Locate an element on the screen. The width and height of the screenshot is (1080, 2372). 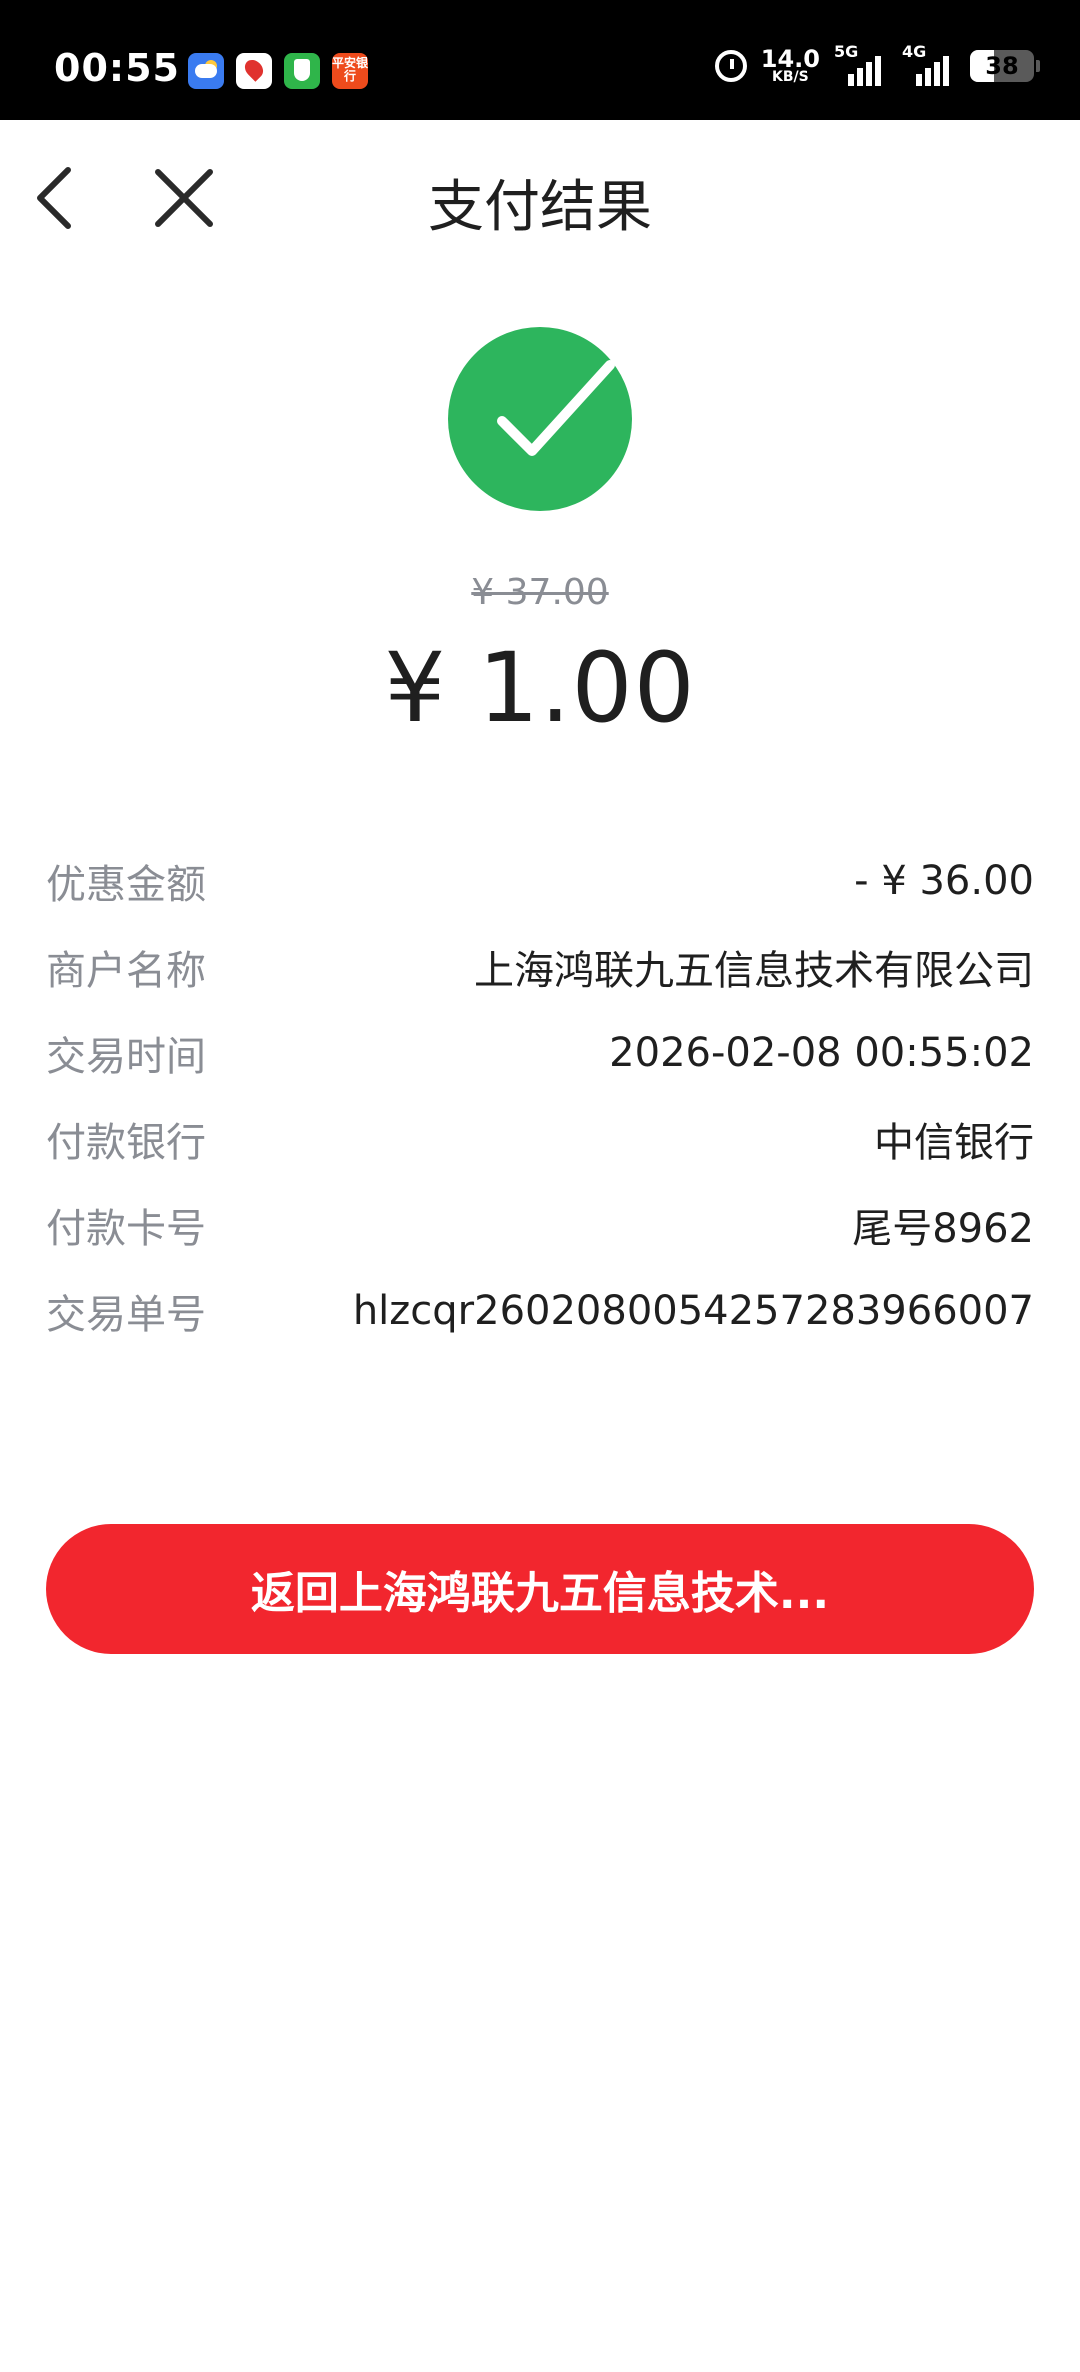
detail-row-merchant: 商户名称 上海鸿联九五信息技术有限公司 is located at coordinates (540, 967).